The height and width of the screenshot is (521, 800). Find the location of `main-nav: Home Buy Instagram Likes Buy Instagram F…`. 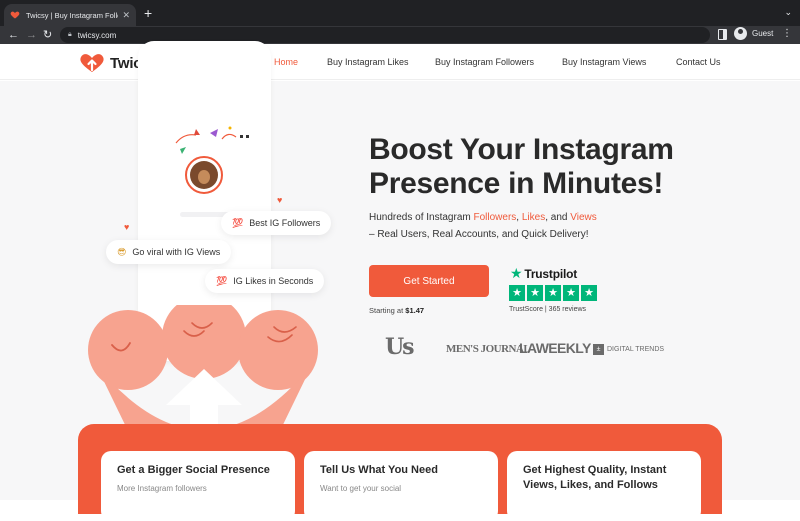

main-nav: Home Buy Instagram Likes Buy Instagram F… is located at coordinates (500, 63).